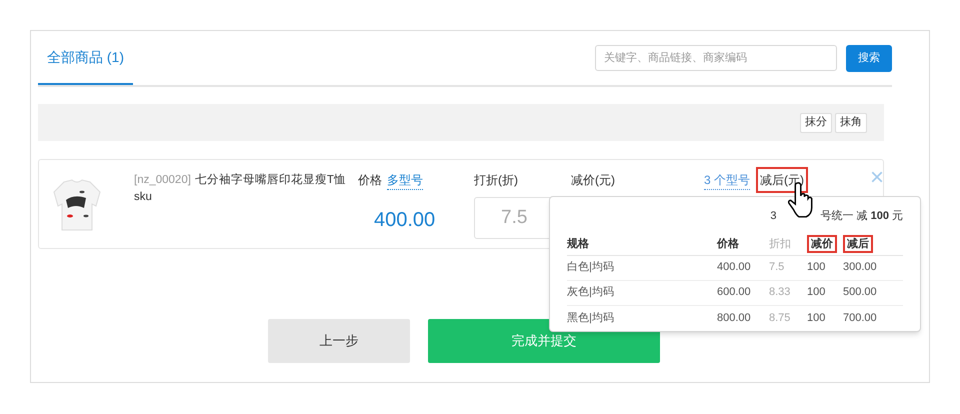  Describe the element at coordinates (779, 318) in the screenshot. I see `table-cell: 8.75` at that location.